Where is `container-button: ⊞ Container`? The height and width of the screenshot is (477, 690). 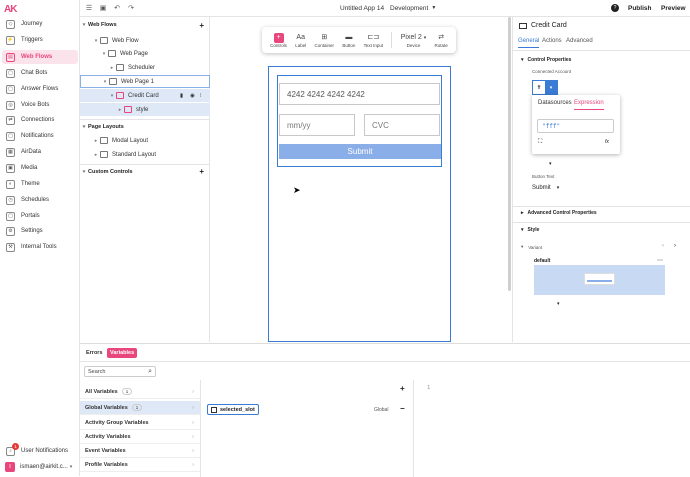
container-button: ⊞ Container is located at coordinates (325, 40).